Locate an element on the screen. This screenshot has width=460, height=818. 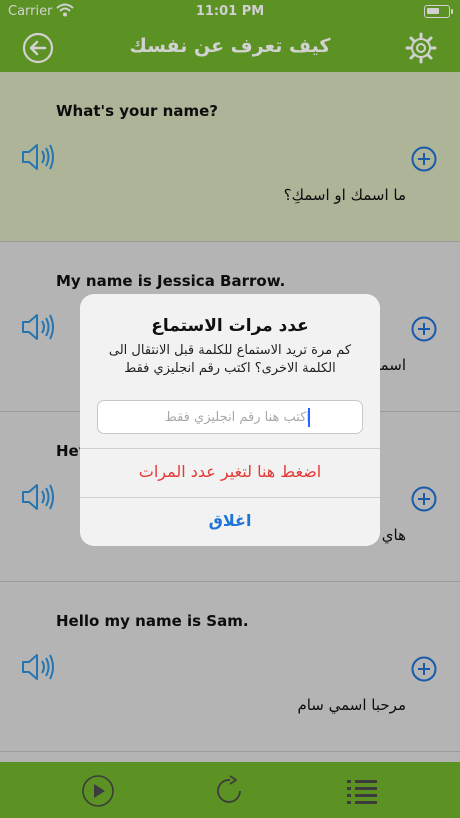
text-caret is located at coordinates (309, 417).